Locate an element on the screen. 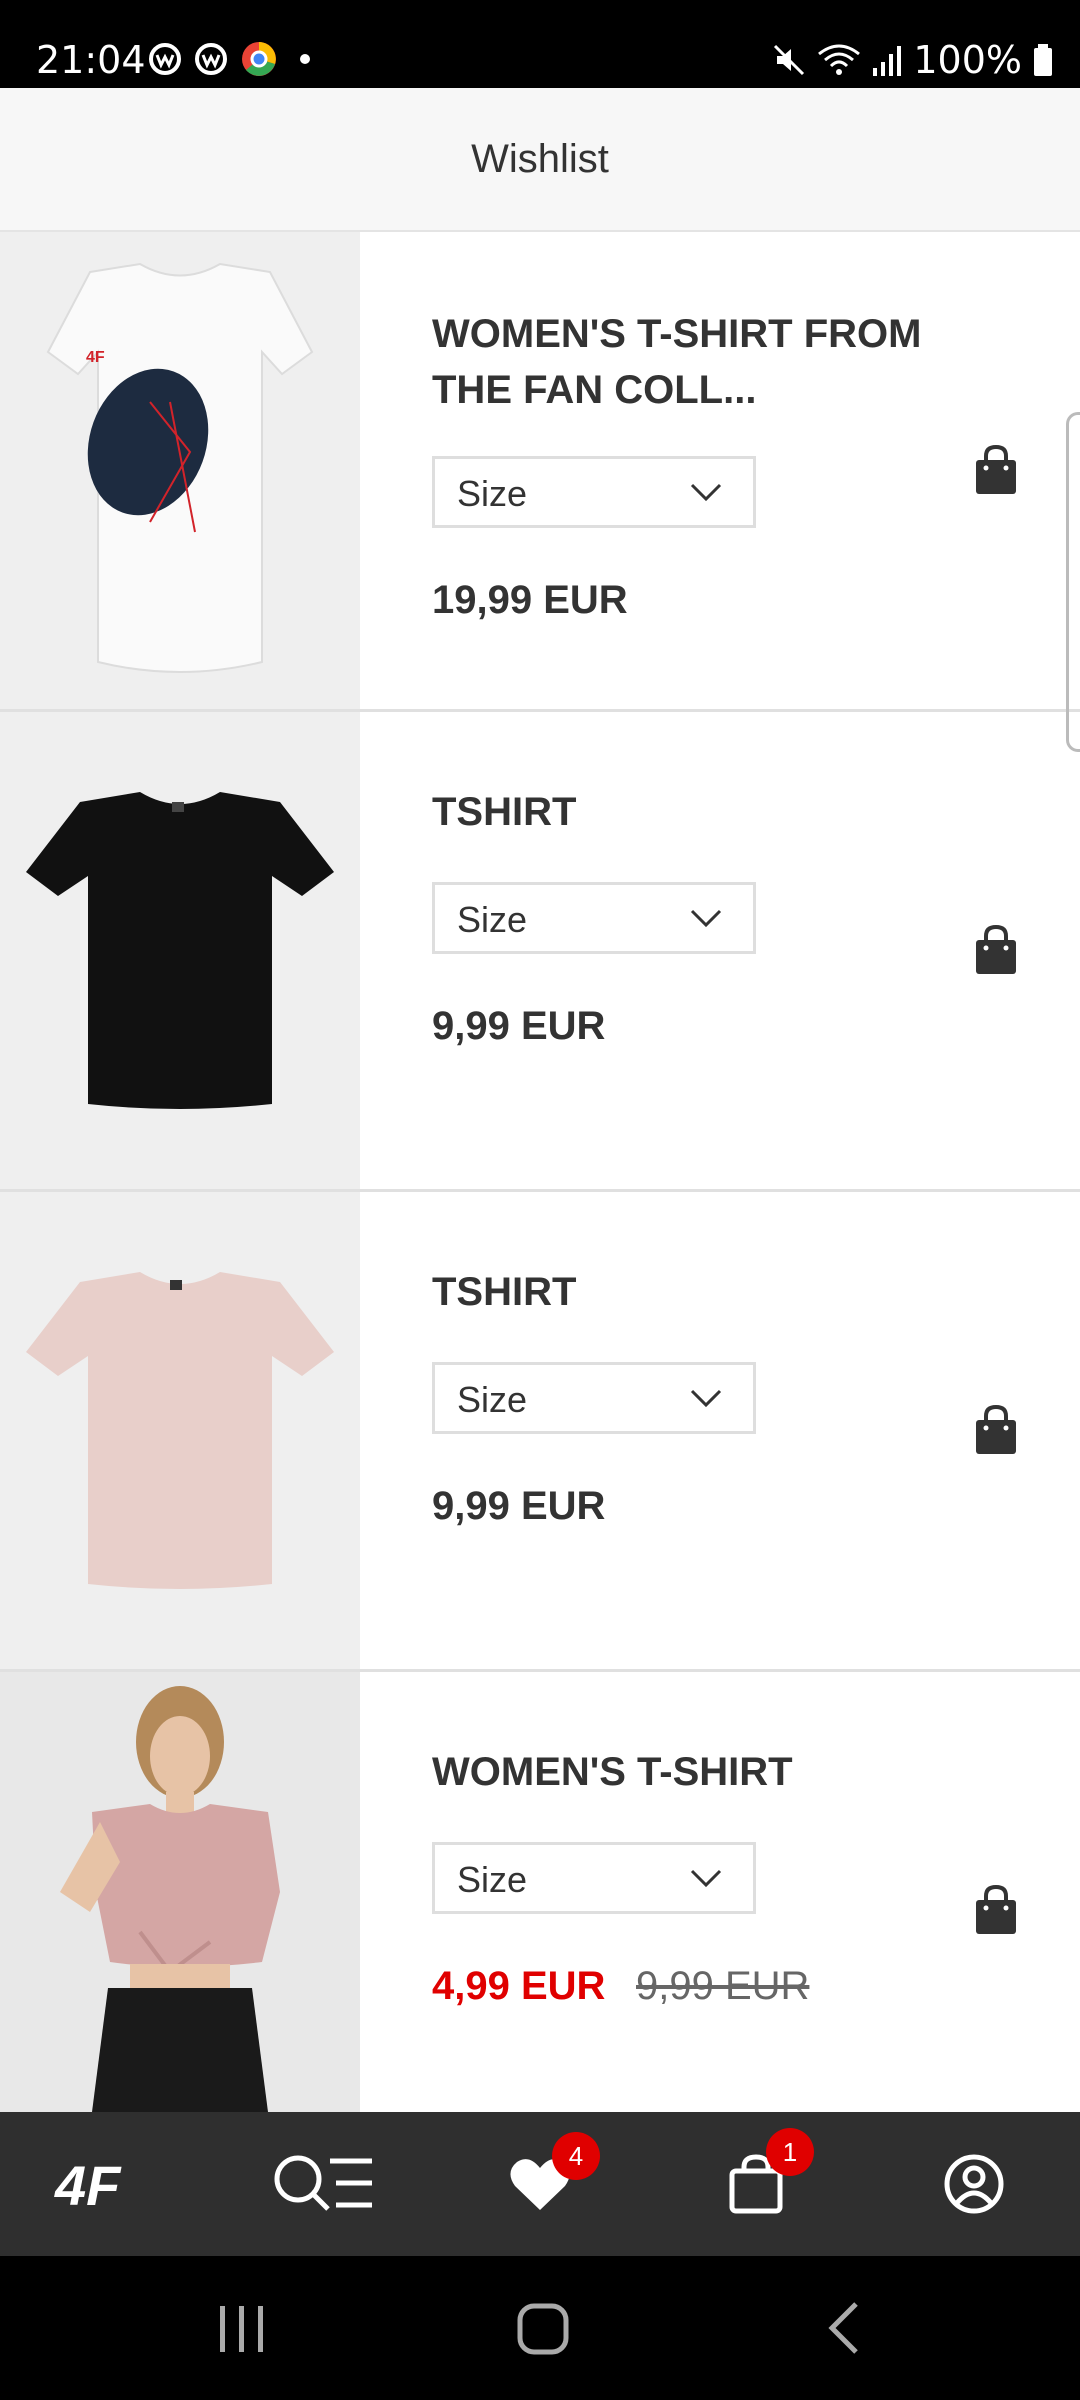 Image resolution: width=1080 pixels, height=2400 pixels. system-nav-bar is located at coordinates (540, 2328).